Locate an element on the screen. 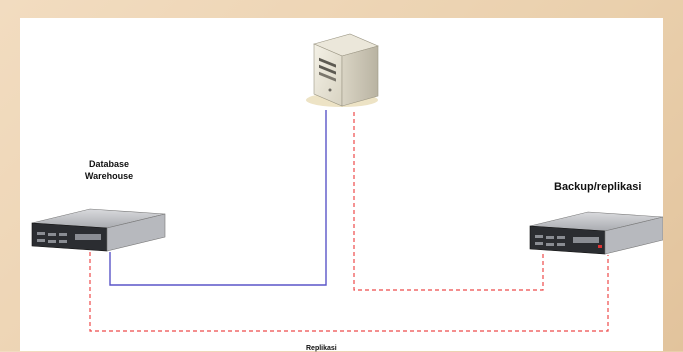 Image resolution: width=683 pixels, height=352 pixels. database-warehouse-label: Database Warehouse is located at coordinates (109, 170).